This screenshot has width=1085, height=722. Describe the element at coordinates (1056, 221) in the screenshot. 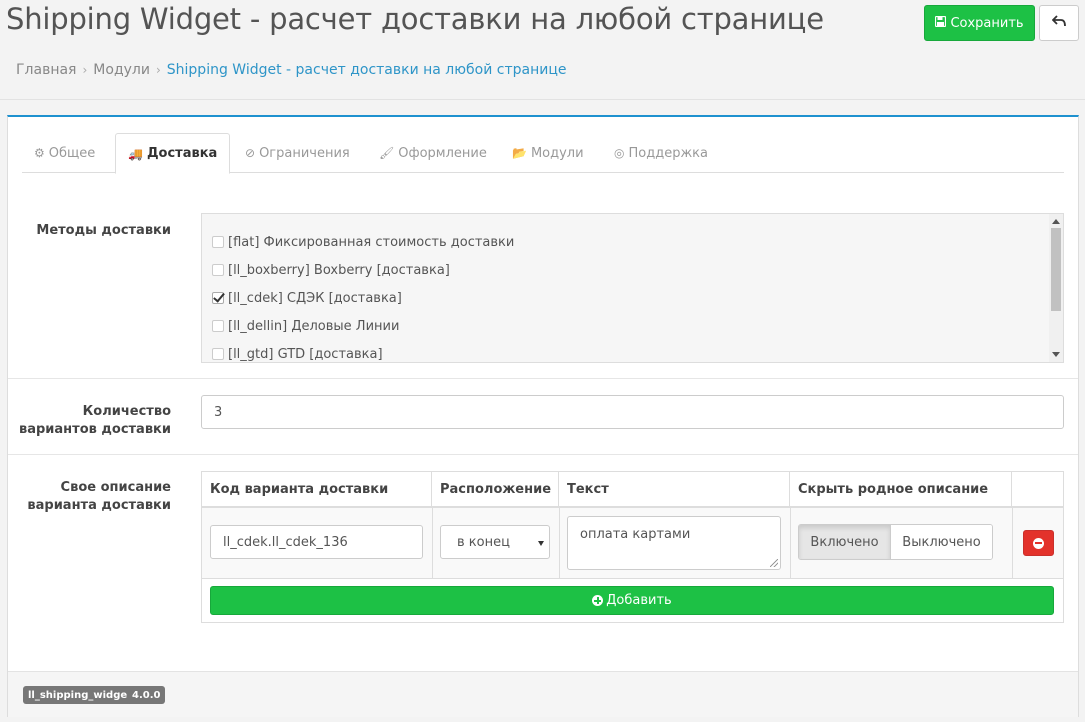

I see `scroll-up-arrow-icon` at that location.